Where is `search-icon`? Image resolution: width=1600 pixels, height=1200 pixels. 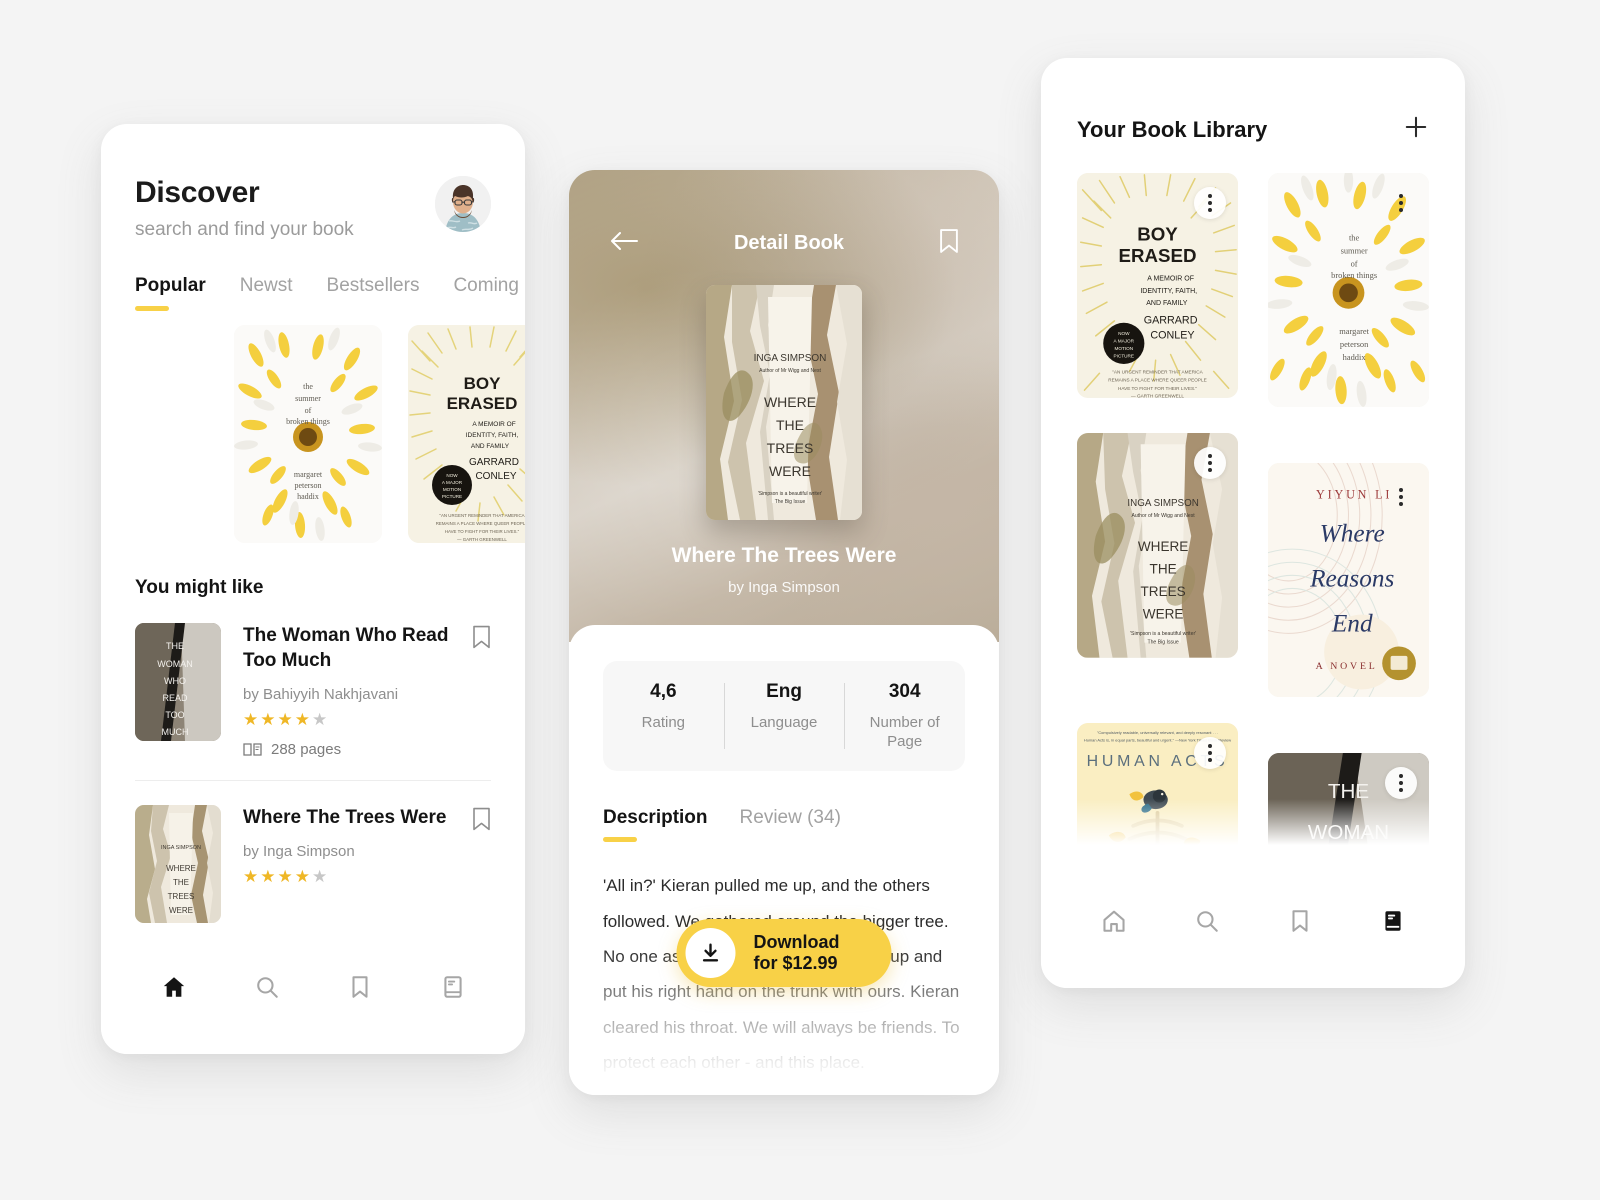
search-icon is located at coordinates (1207, 921).